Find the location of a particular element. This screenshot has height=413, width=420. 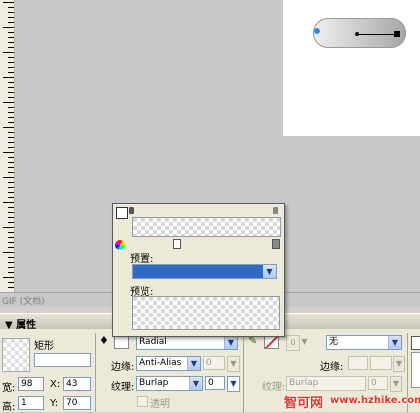

tool-name-label: 矩形 is located at coordinates (44, 346).